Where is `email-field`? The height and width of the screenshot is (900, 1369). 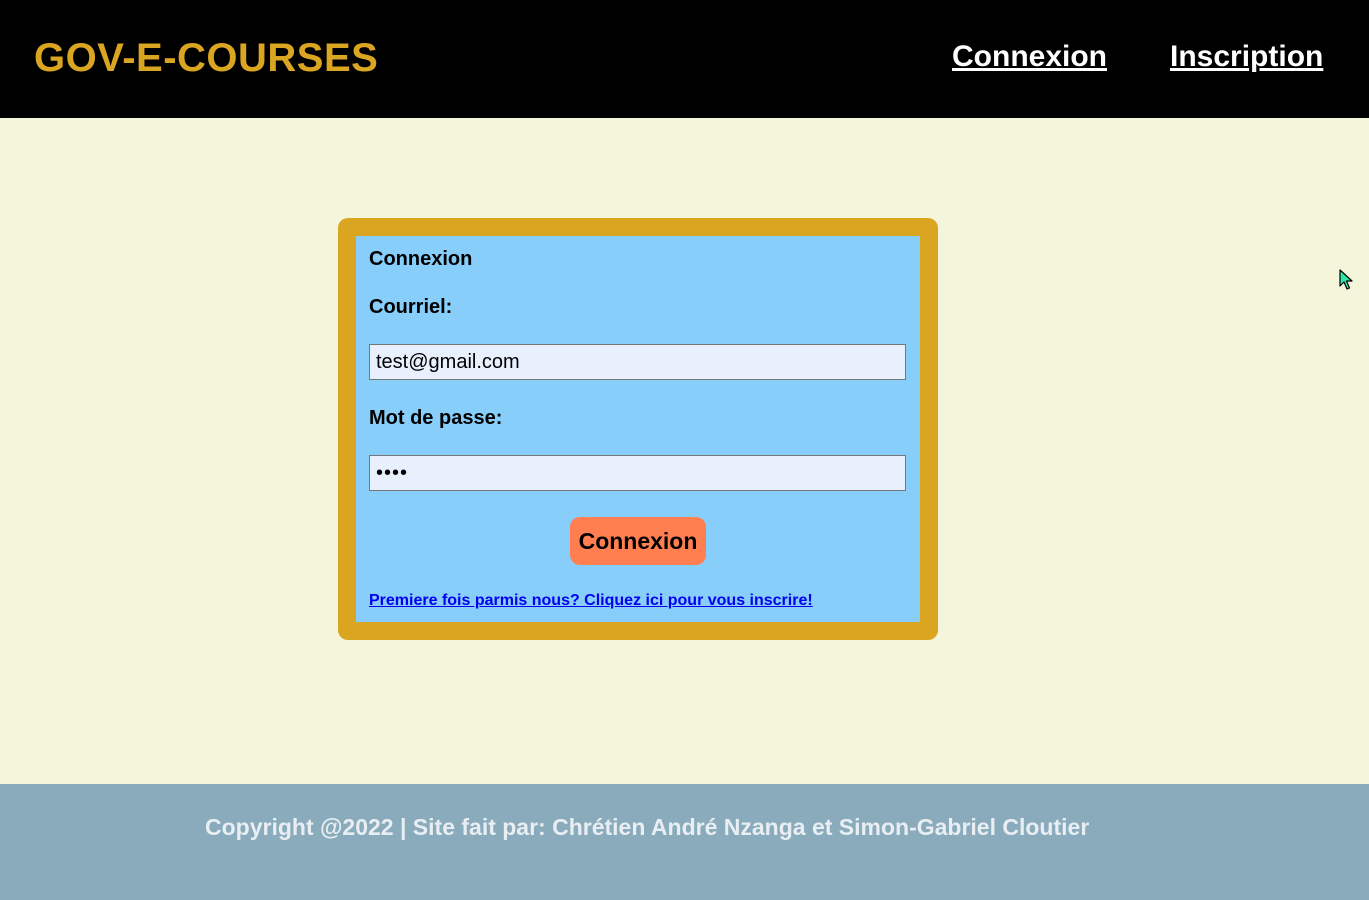 email-field is located at coordinates (637, 362).